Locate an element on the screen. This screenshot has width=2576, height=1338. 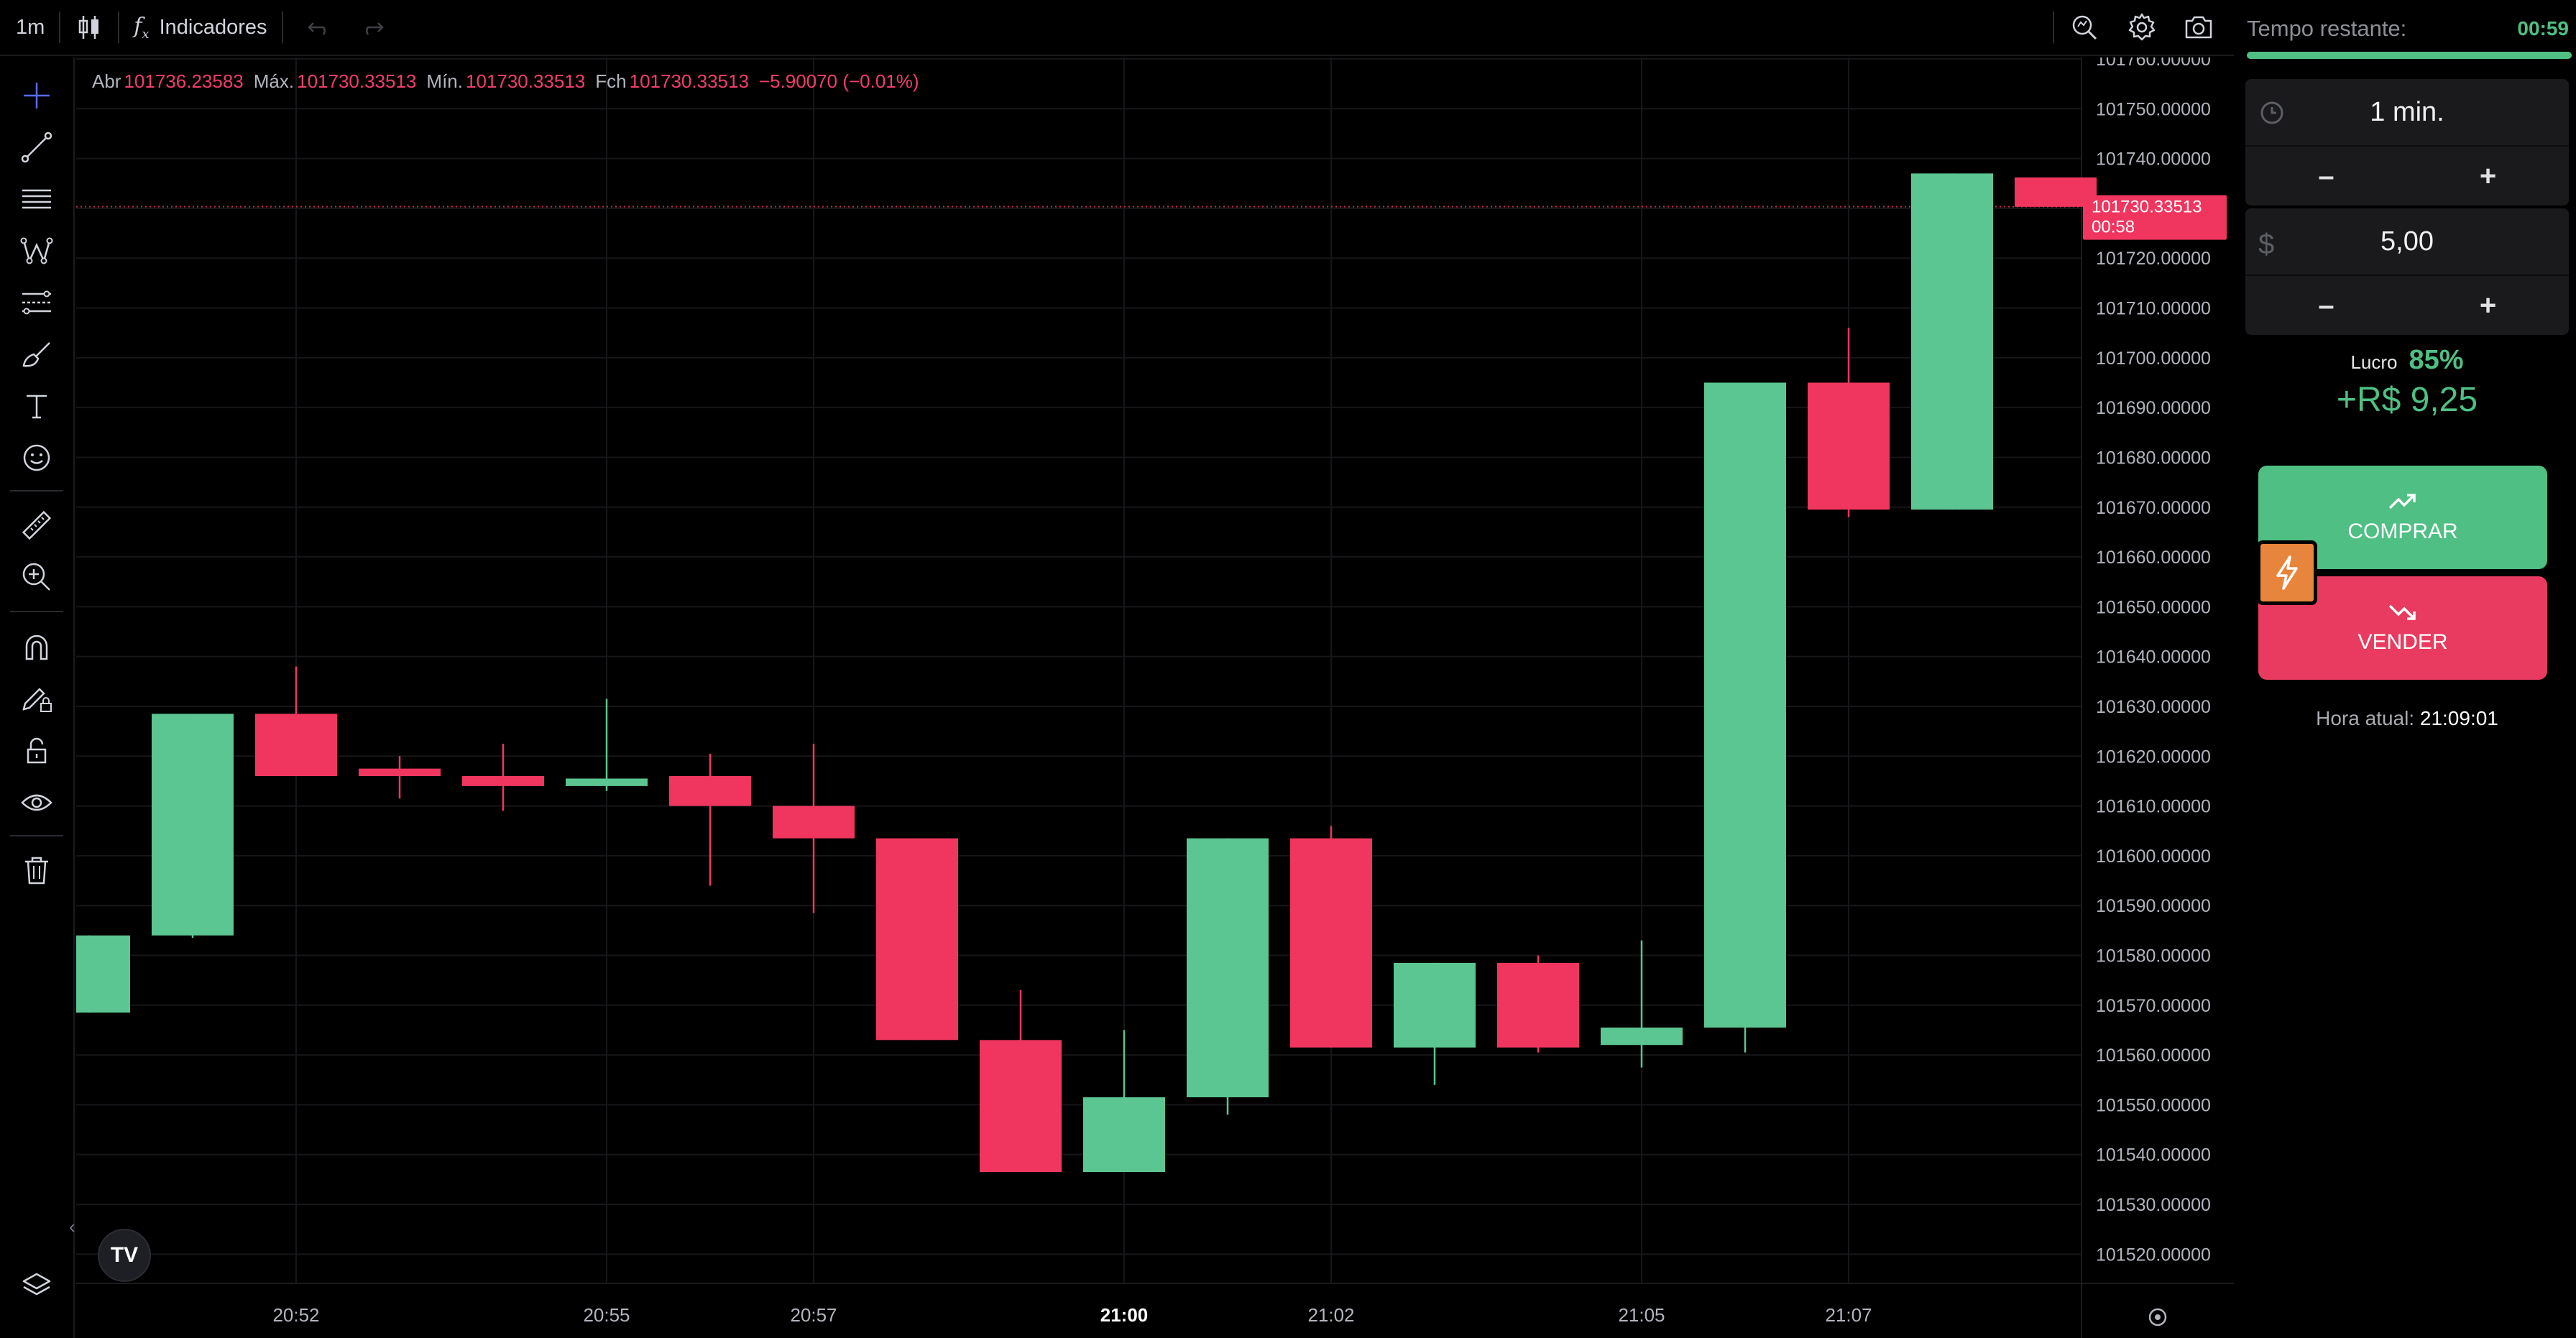
price-axis-label: 101520.00000 is located at coordinates (2153, 1255).